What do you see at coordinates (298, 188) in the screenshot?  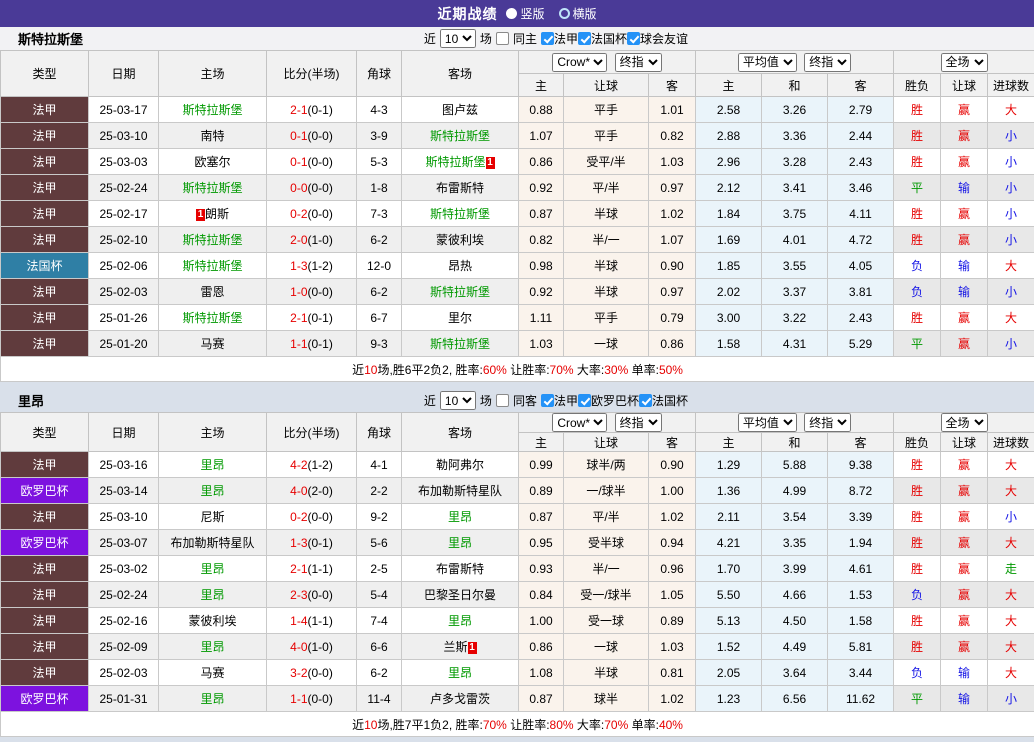 I see `fulltime-score: 0-0` at bounding box center [298, 188].